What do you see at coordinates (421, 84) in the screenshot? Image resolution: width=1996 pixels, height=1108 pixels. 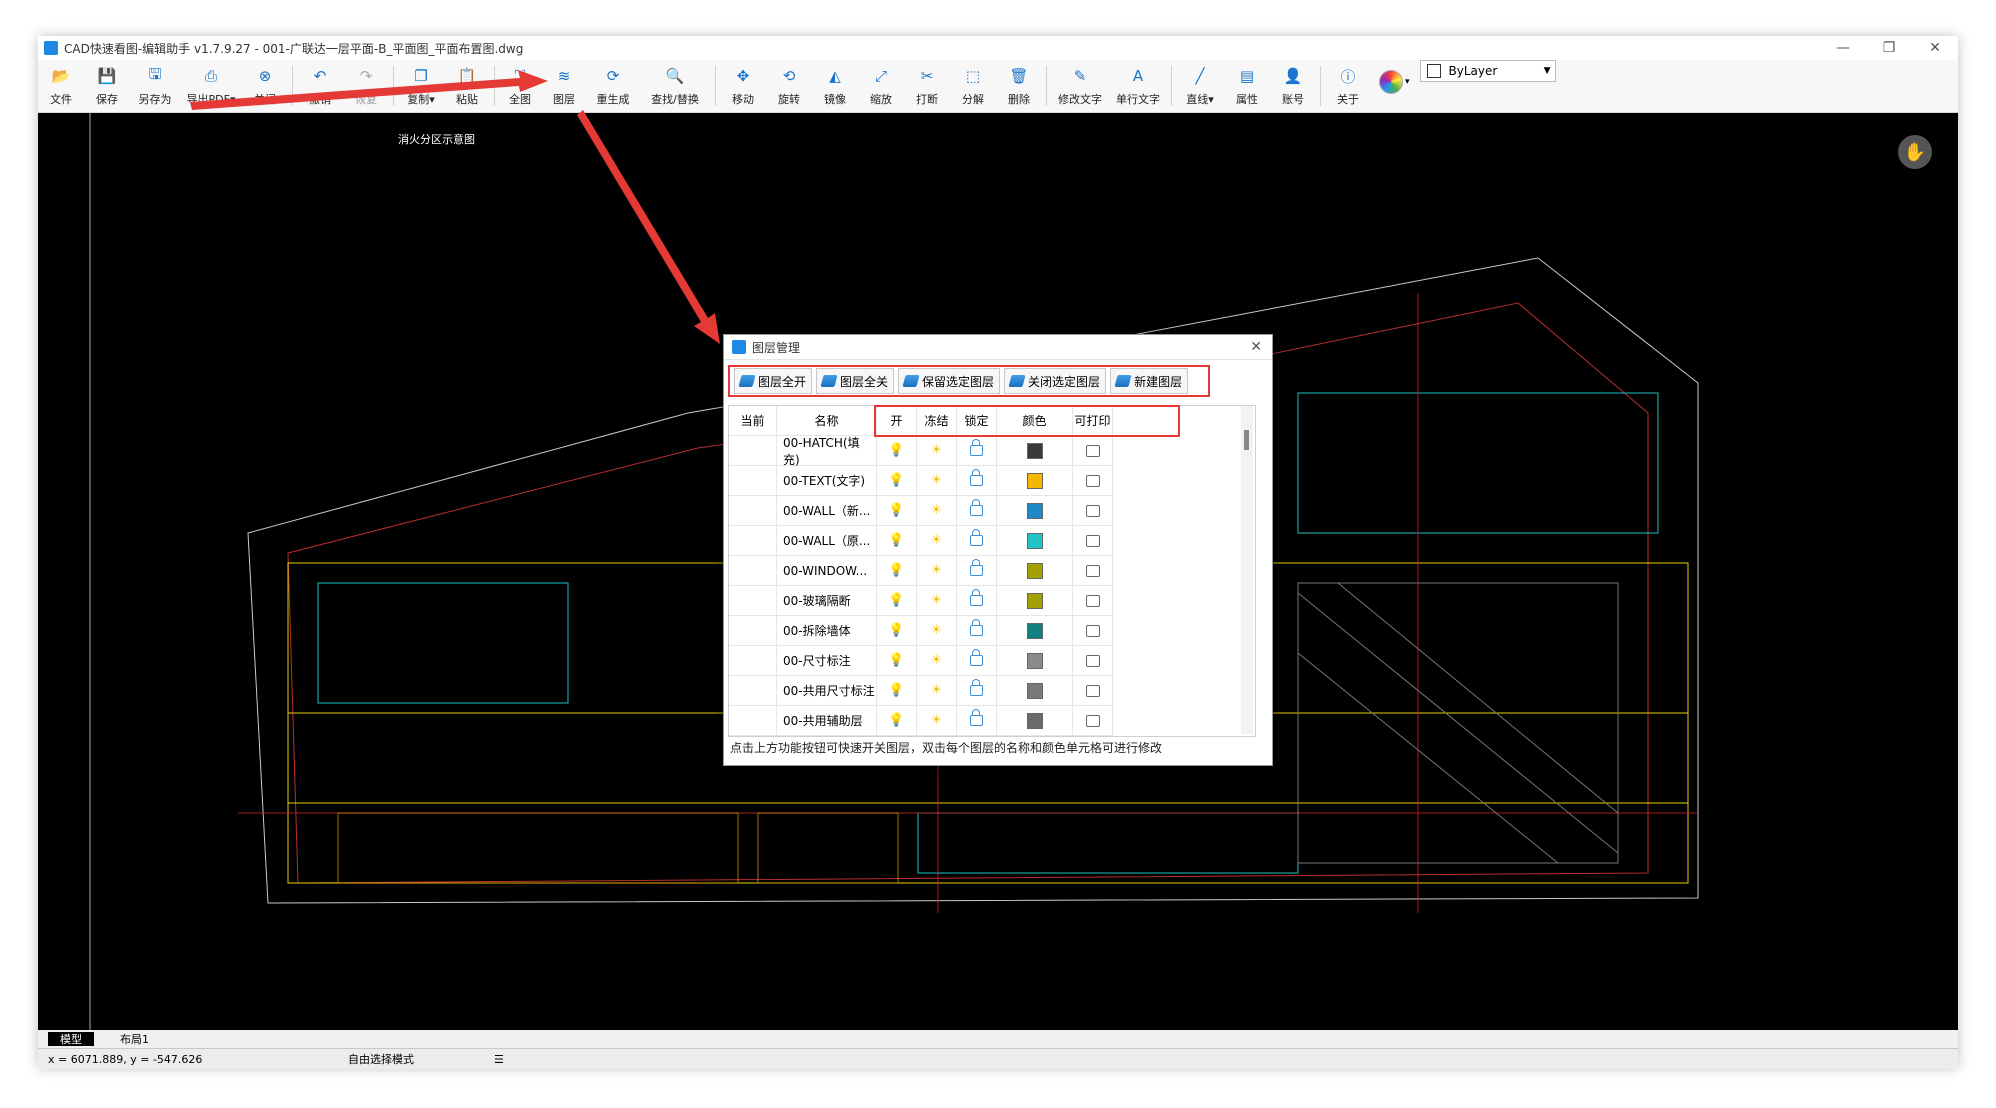 I see `toolbar-copy-button: ❐ 复制▾` at bounding box center [421, 84].